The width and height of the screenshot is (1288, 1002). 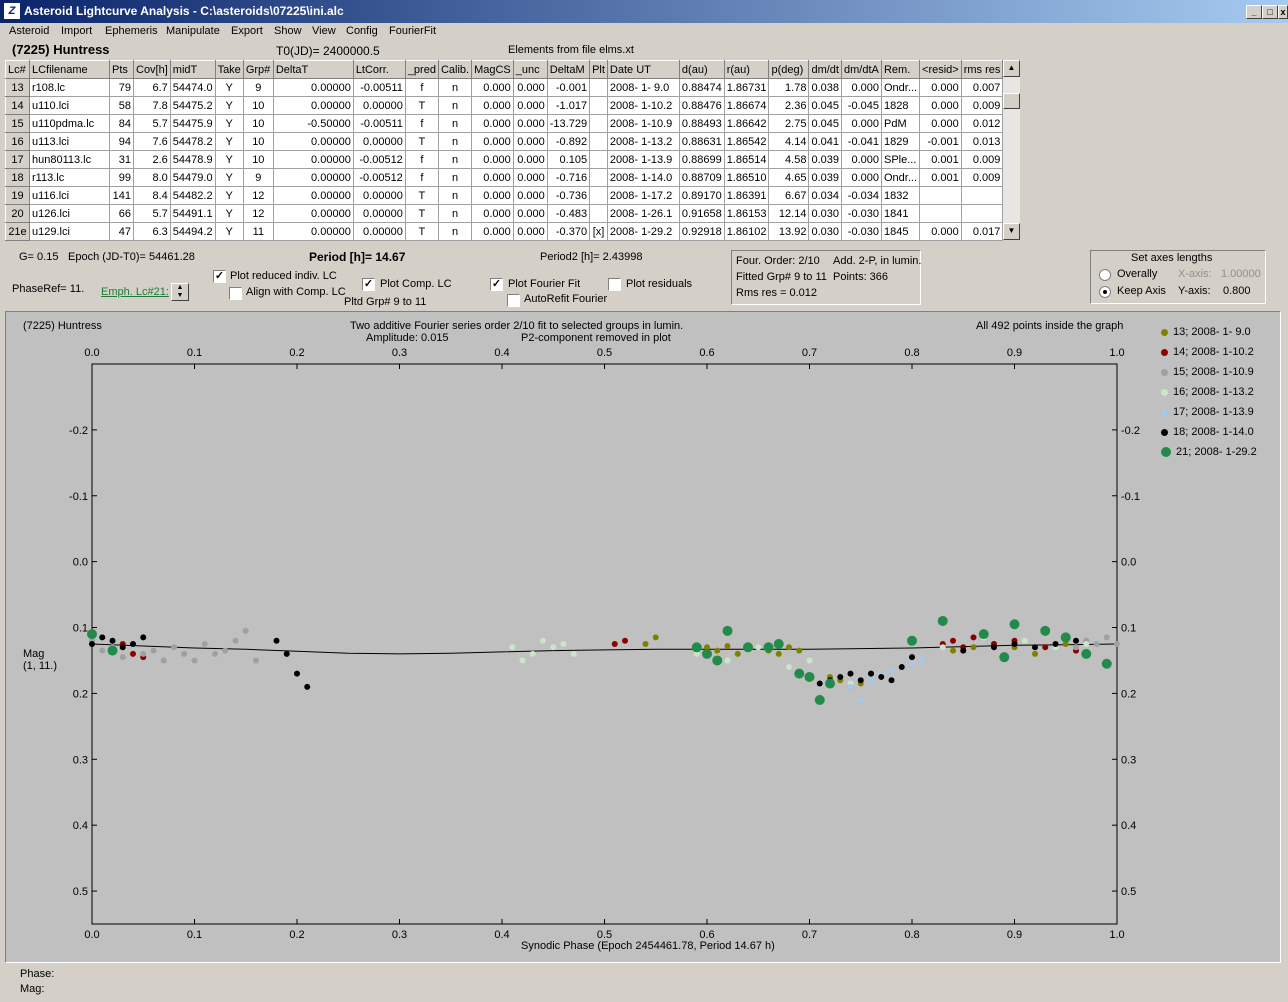 I want to click on table-cell: 0.017, so click(x=982, y=231).